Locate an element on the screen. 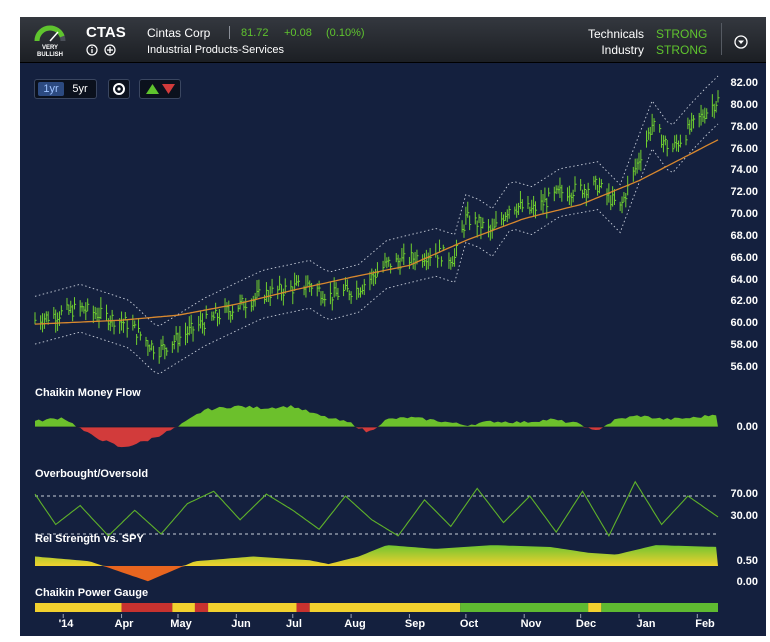 This screenshot has height=642, width=770. y-tick-label: 74.00 is located at coordinates (744, 170).